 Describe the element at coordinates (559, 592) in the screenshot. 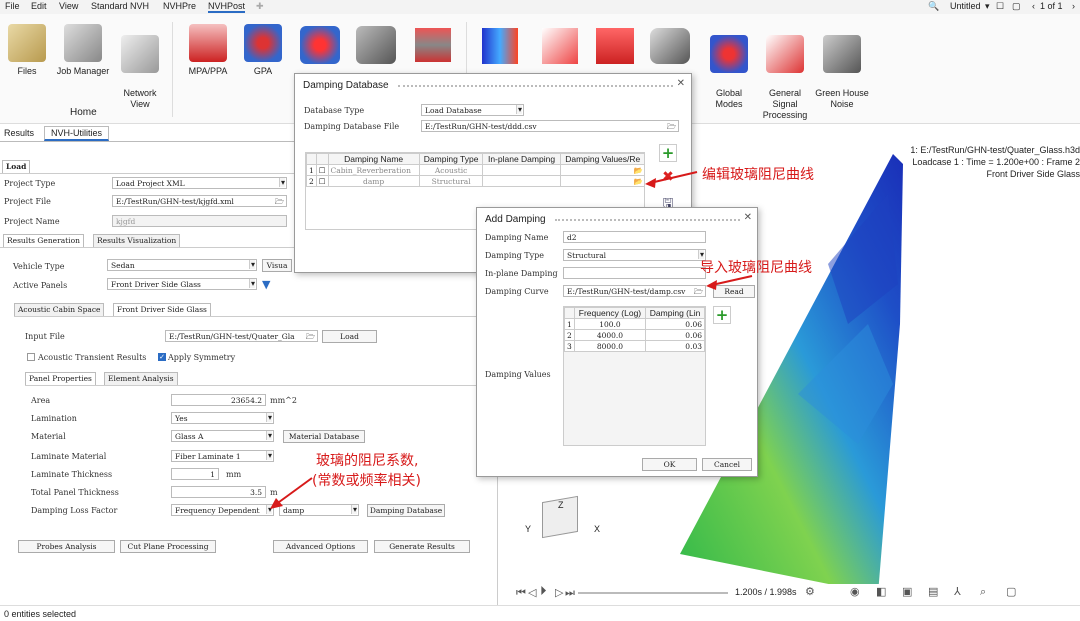

I see `next-frame-icon: ▷` at that location.